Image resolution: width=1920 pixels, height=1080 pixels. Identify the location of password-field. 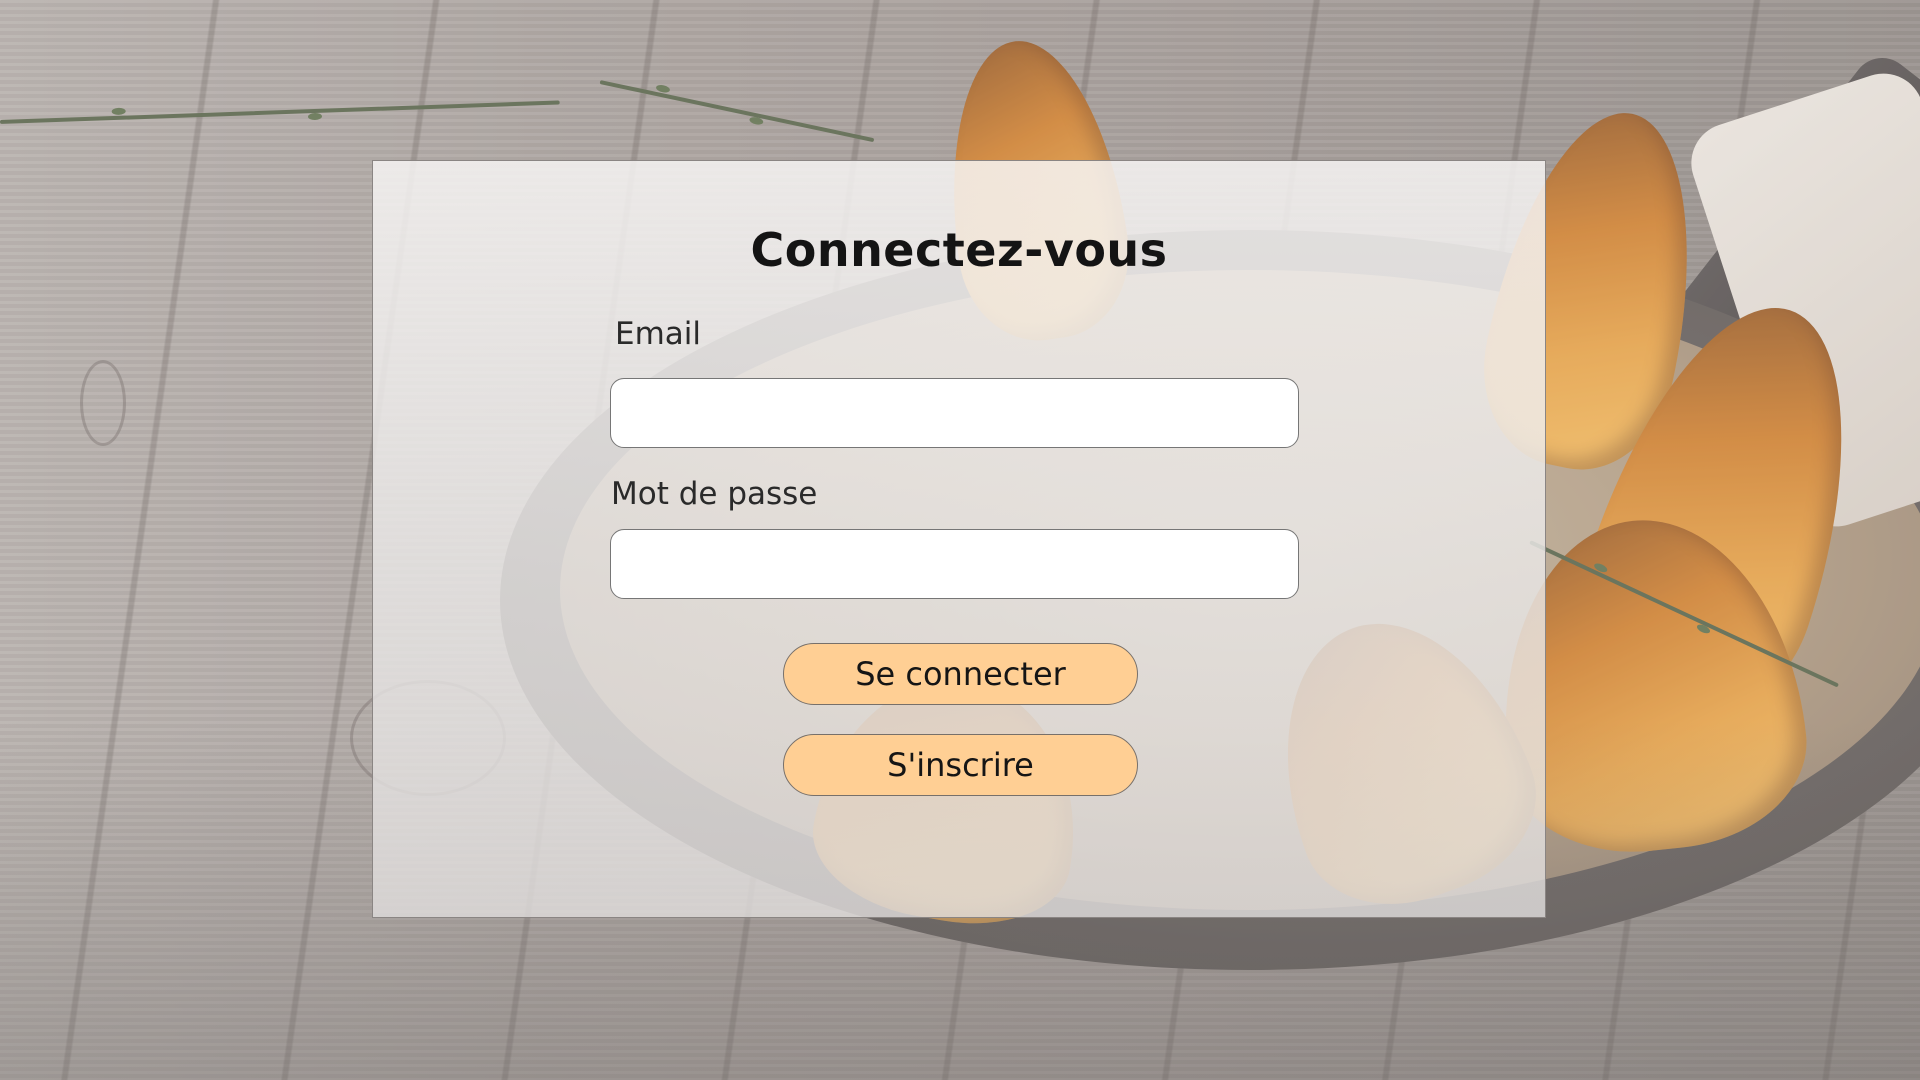
(954, 564).